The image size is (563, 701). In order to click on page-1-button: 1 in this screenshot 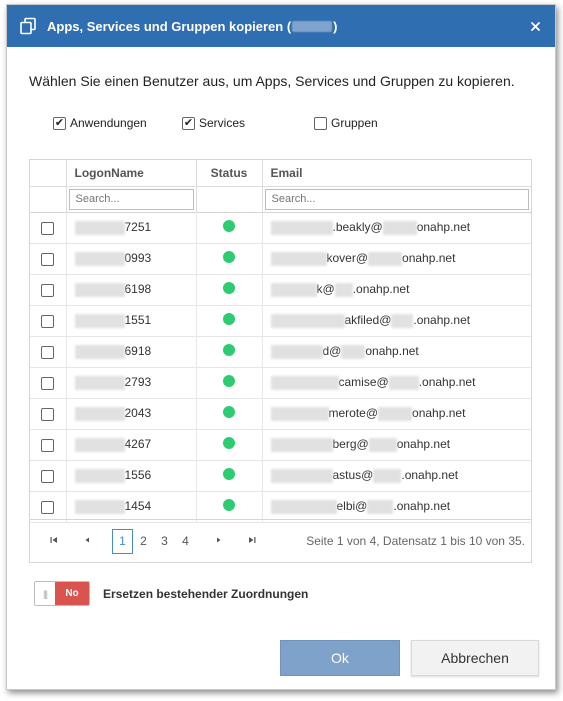, I will do `click(122, 541)`.